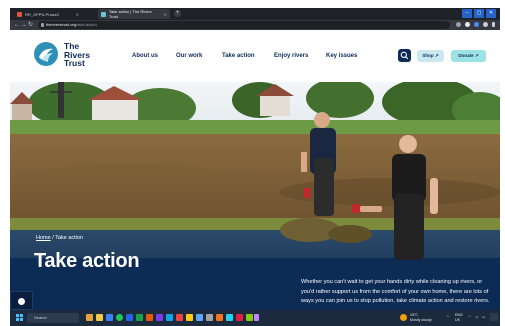 The height and width of the screenshot is (326, 505). What do you see at coordinates (74, 63) in the screenshot?
I see `logo-line: Trust` at bounding box center [74, 63].